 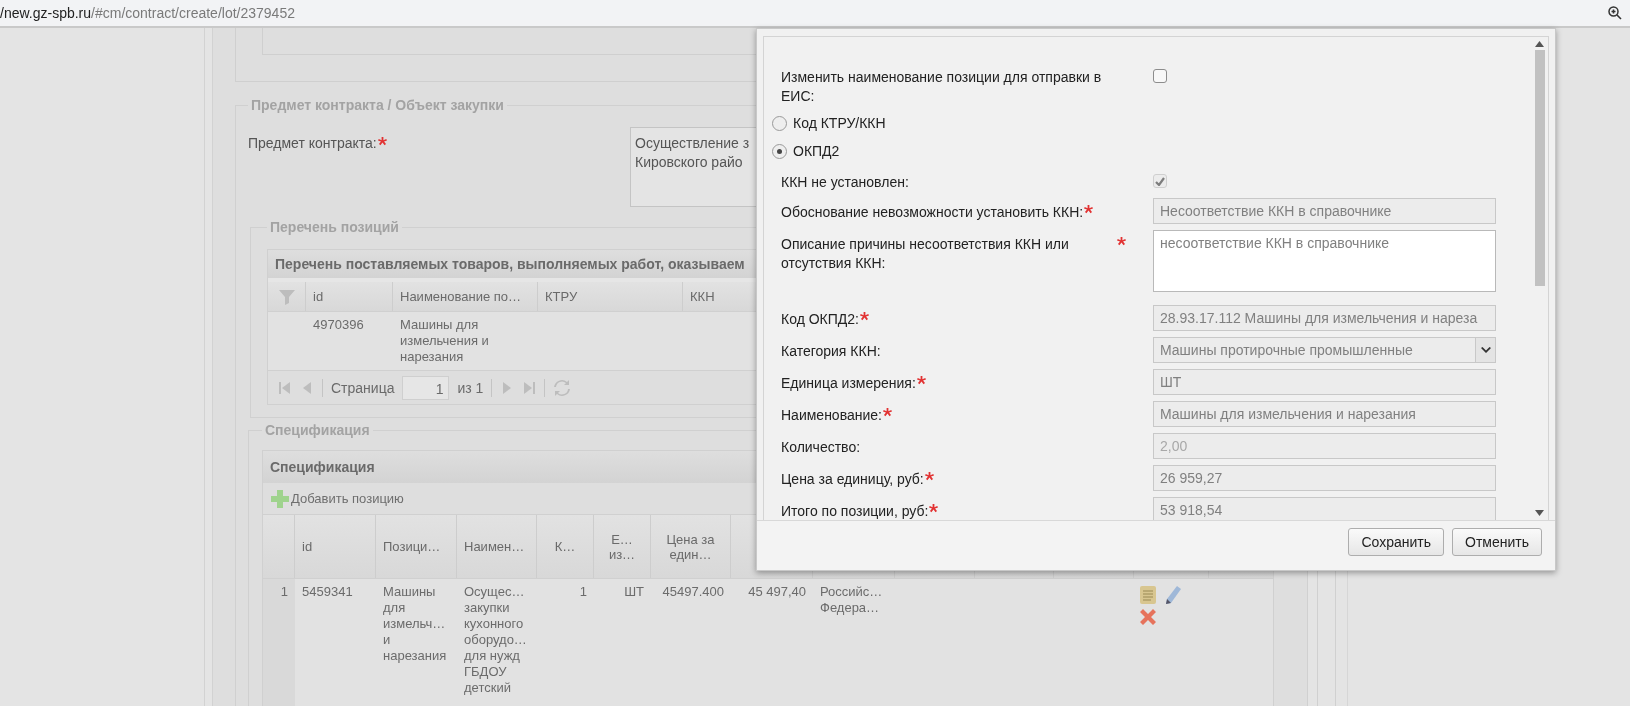 What do you see at coordinates (444, 341) in the screenshot?
I see `table-cell-text: Машины для измельчения и нарезания` at bounding box center [444, 341].